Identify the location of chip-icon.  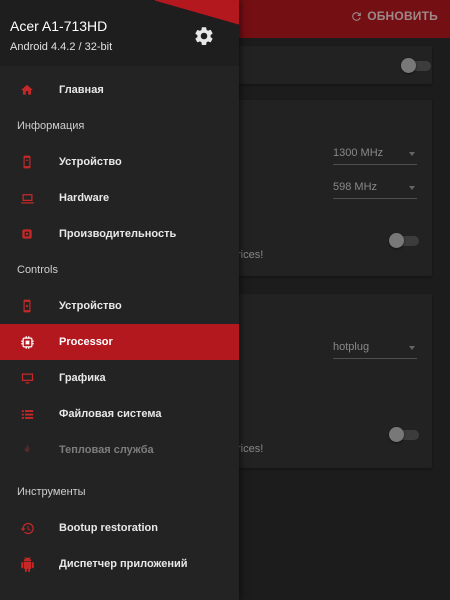
(27, 234).